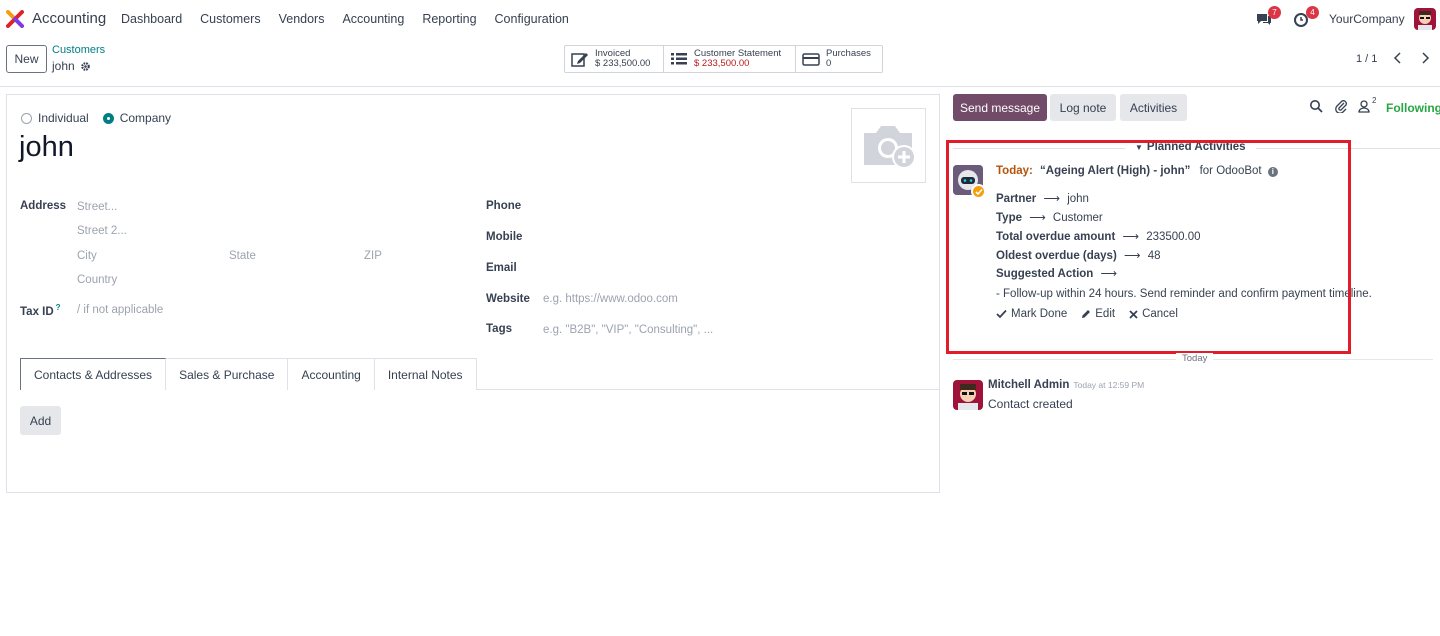 This screenshot has width=1440, height=636. I want to click on followers-count: 2, so click(1374, 100).